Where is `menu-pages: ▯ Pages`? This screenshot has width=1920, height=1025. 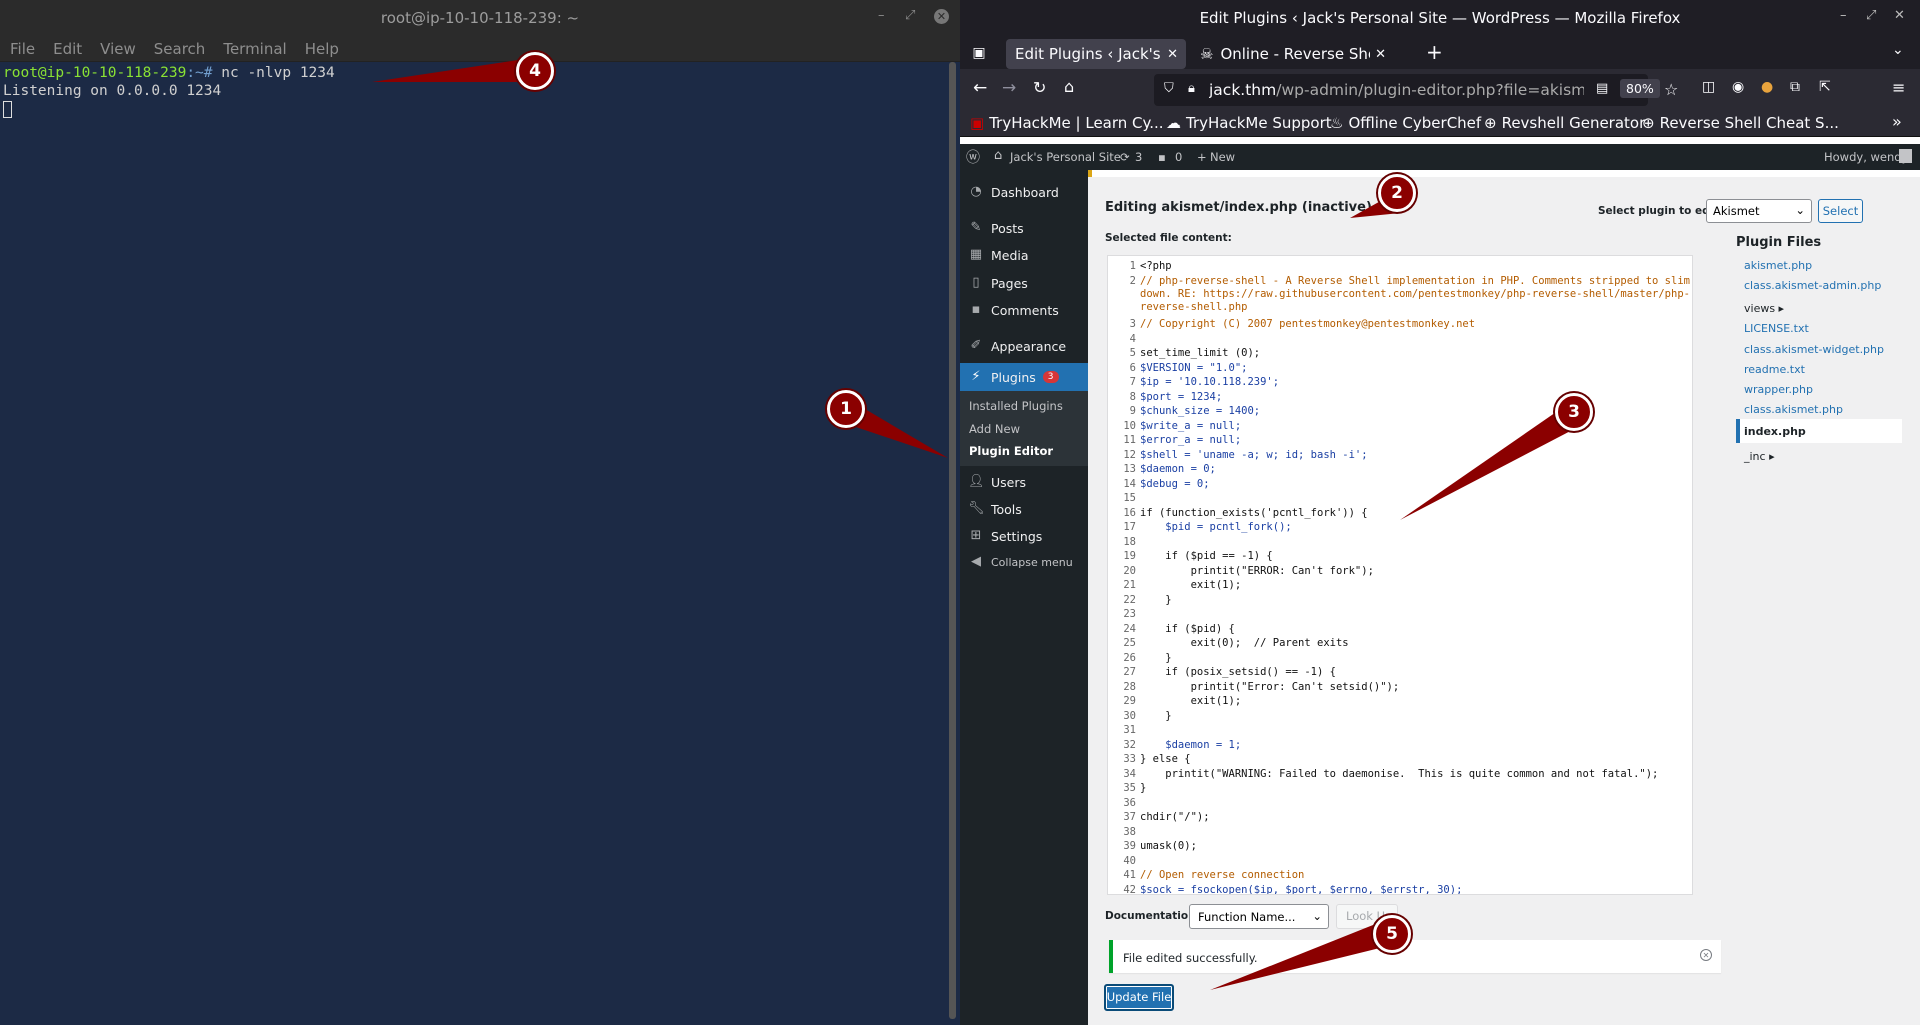 menu-pages: ▯ Pages is located at coordinates (1024, 283).